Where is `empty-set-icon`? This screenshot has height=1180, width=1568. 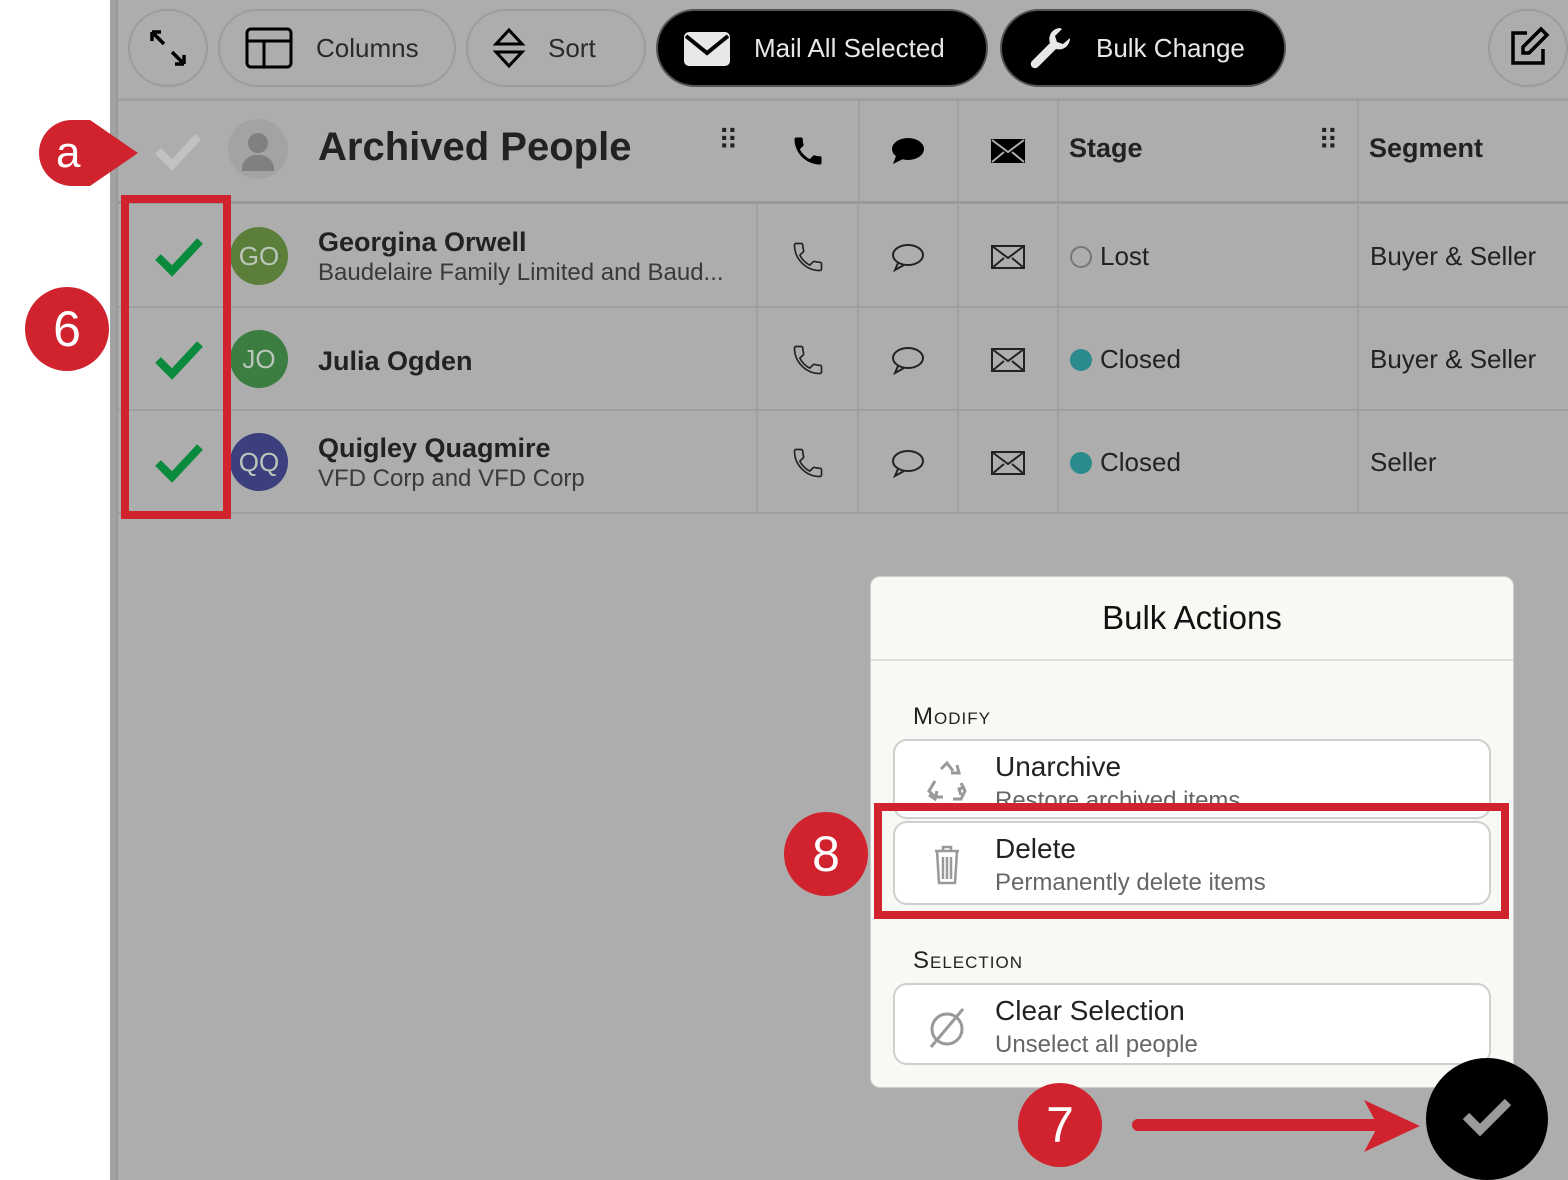
empty-set-icon is located at coordinates (947, 1028).